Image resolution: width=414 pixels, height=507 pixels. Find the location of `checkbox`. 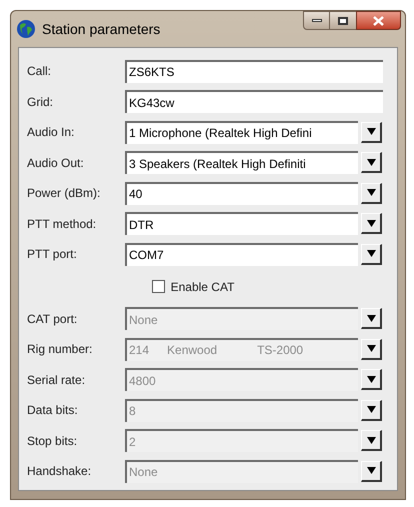

checkbox is located at coordinates (158, 286).